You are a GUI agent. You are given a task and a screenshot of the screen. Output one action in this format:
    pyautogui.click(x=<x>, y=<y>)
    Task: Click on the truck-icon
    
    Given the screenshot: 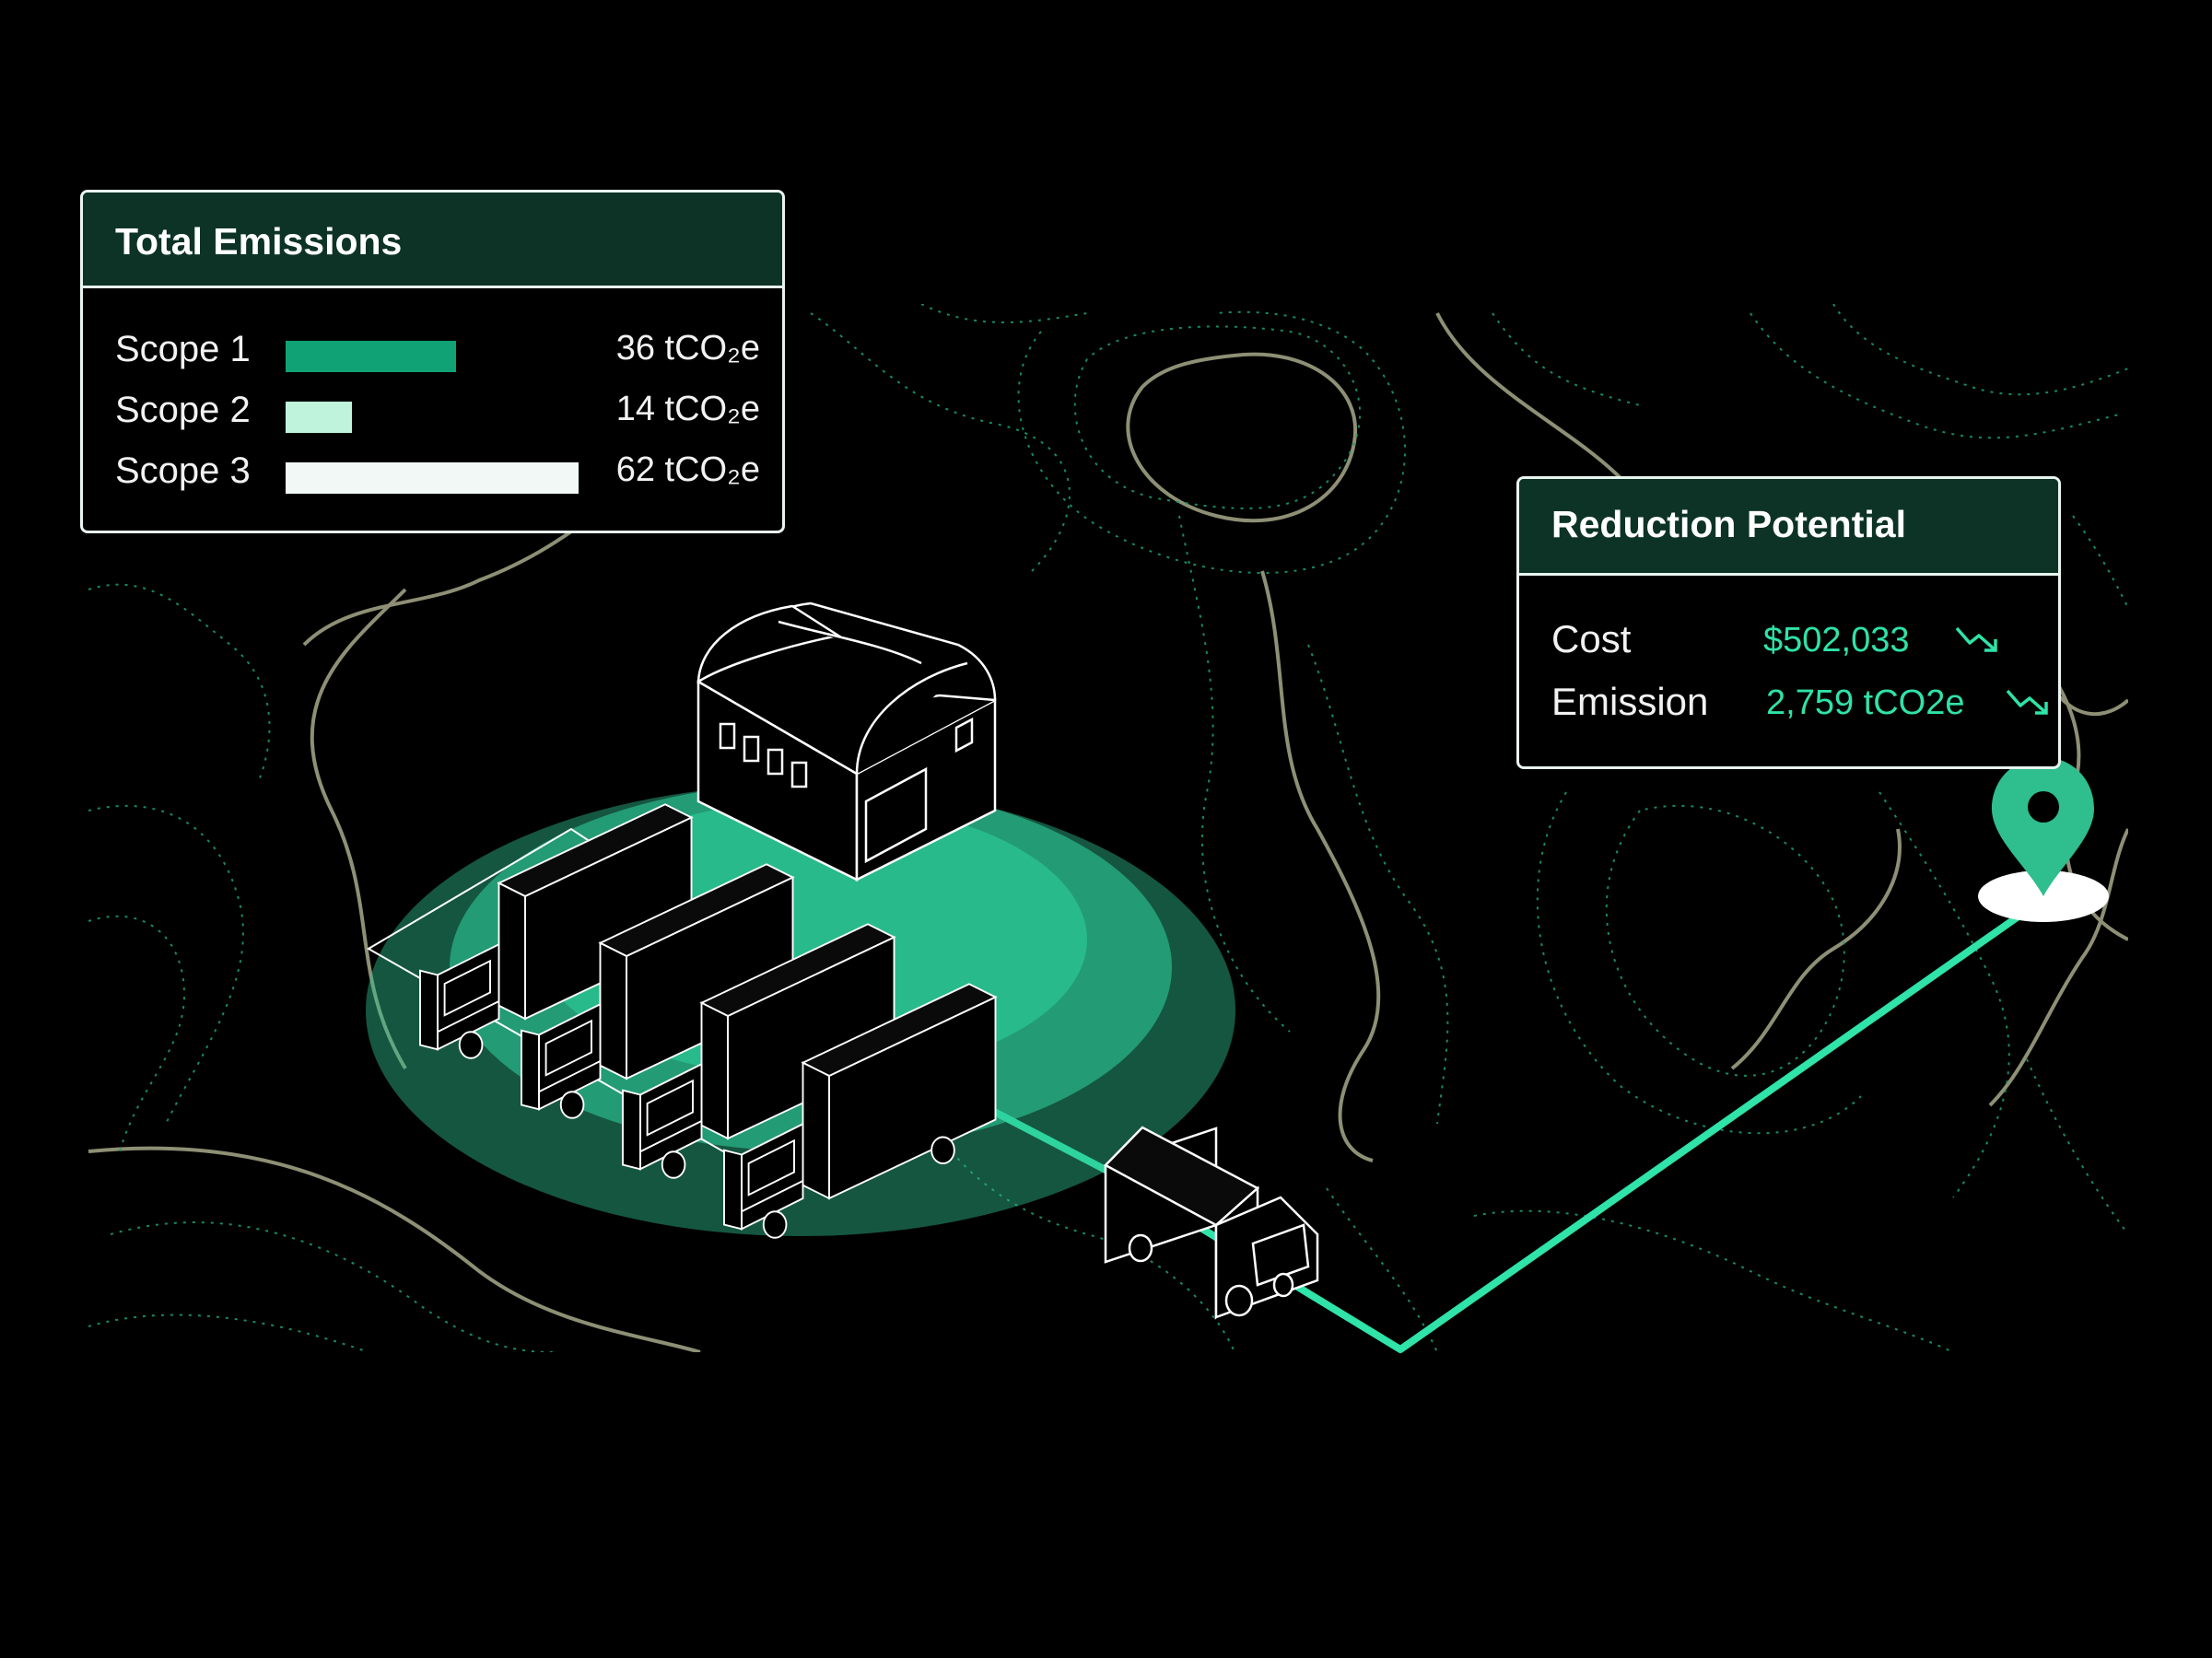 What is the action you would take?
    pyautogui.click(x=1211, y=1223)
    